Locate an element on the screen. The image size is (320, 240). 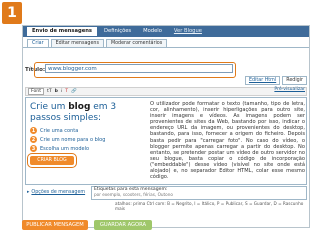
promo-step: 3 Escolha um modelo is located at coordinates (60, 148).